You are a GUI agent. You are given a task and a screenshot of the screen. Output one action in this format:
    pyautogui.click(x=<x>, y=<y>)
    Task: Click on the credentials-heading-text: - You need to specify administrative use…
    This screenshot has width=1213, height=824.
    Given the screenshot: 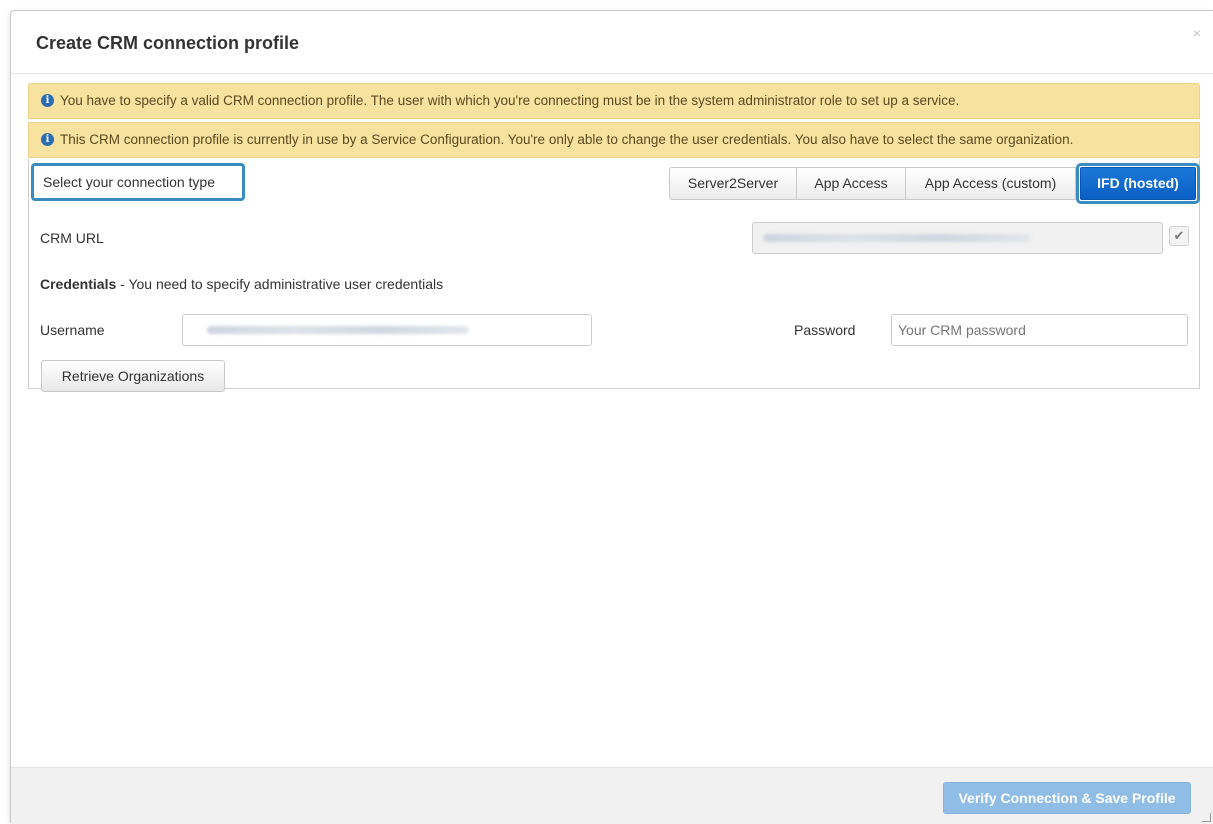 What is the action you would take?
    pyautogui.click(x=280, y=284)
    